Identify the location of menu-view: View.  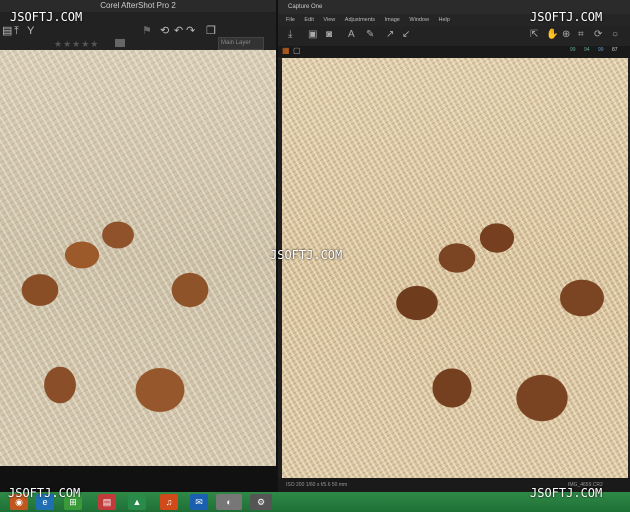
(329, 20).